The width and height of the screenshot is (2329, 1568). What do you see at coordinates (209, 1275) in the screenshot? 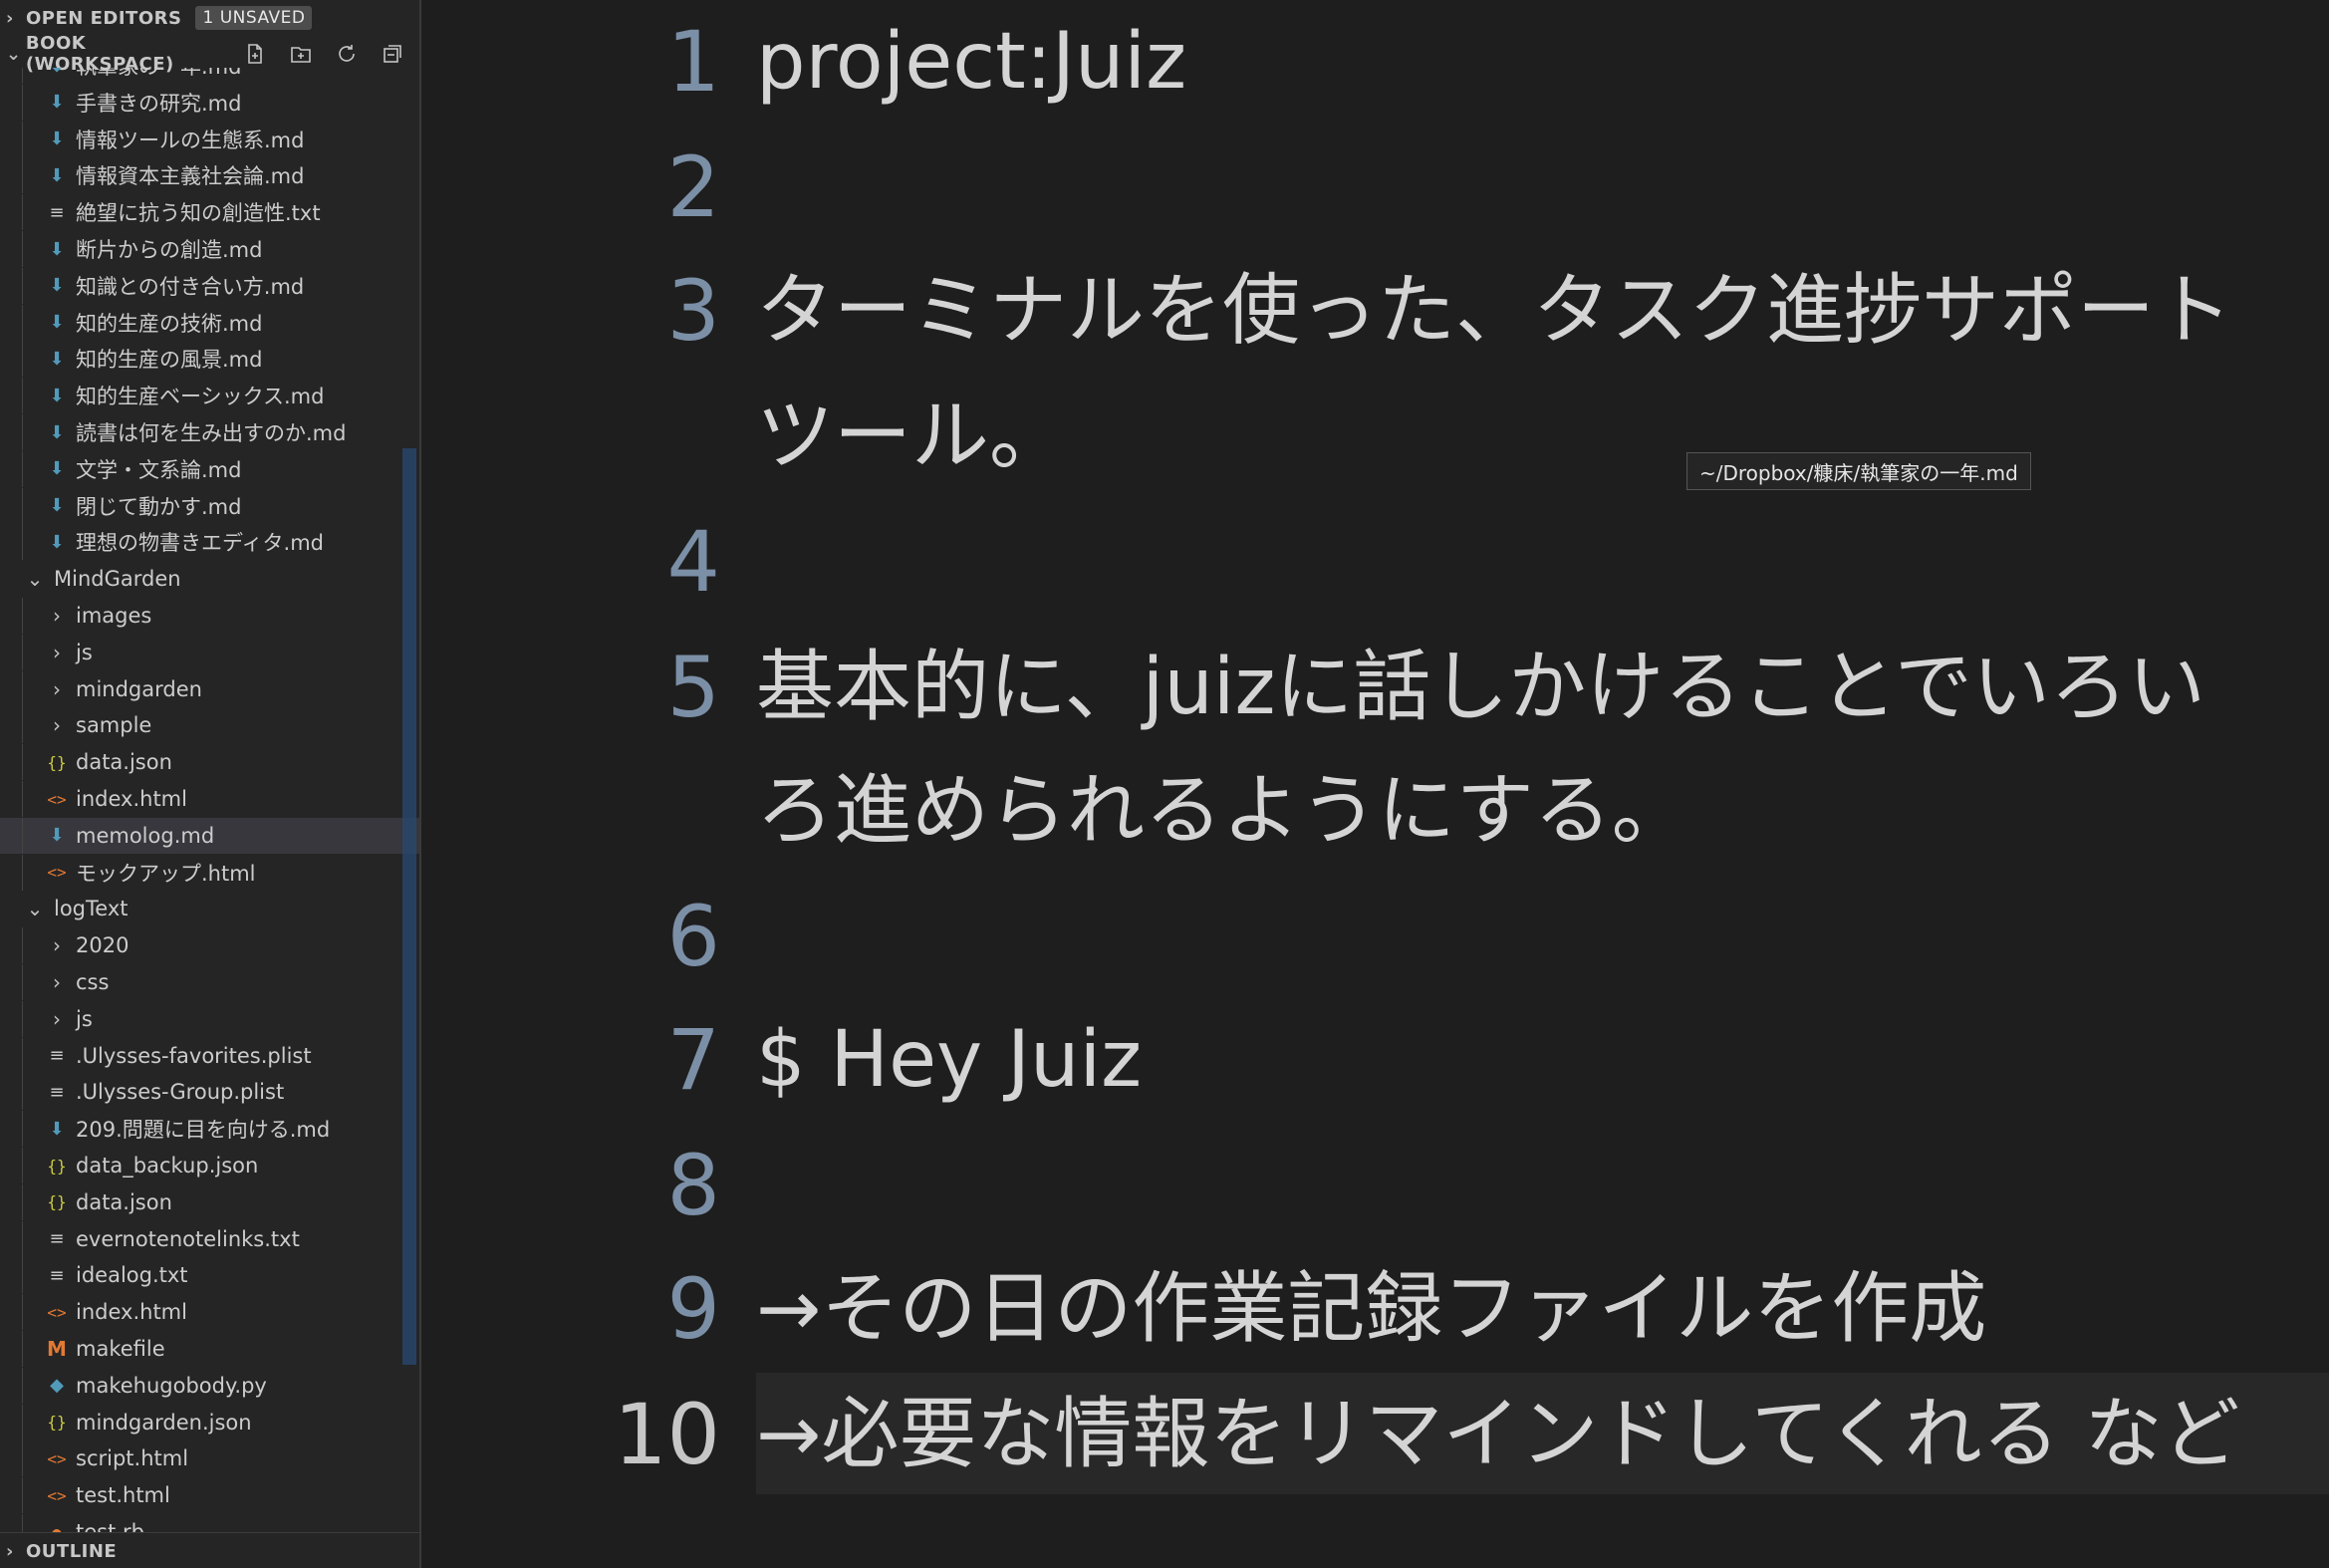
I see `tree-file: ≡ idealog.txt` at bounding box center [209, 1275].